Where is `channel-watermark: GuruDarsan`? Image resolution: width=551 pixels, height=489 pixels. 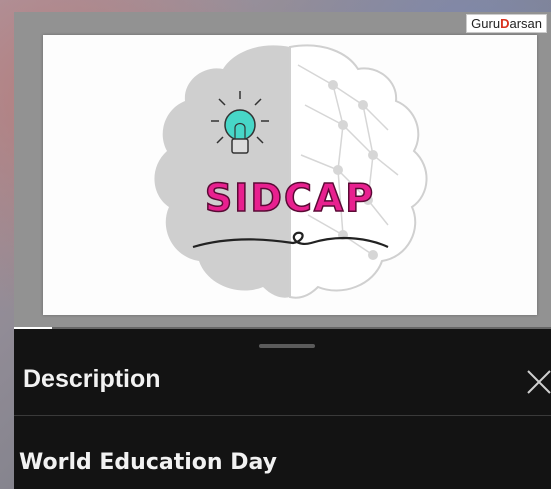 channel-watermark: GuruDarsan is located at coordinates (506, 23).